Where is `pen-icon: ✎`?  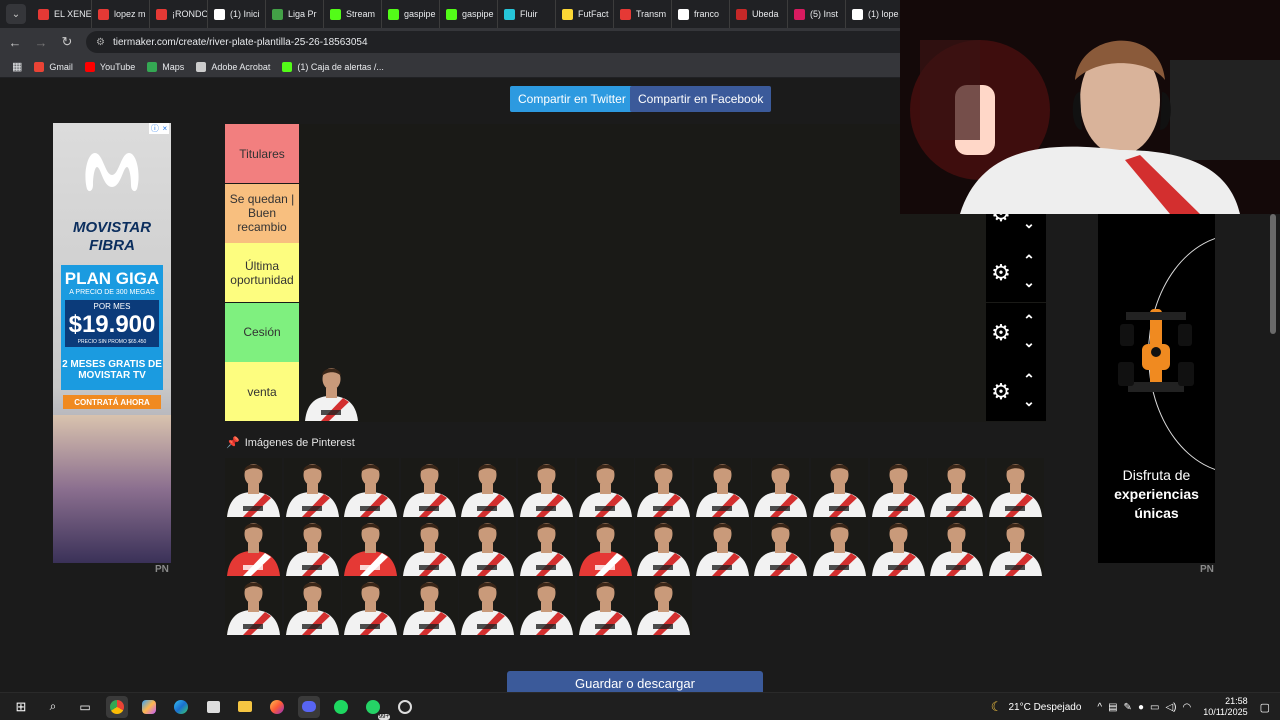 pen-icon: ✎ is located at coordinates (1128, 707).